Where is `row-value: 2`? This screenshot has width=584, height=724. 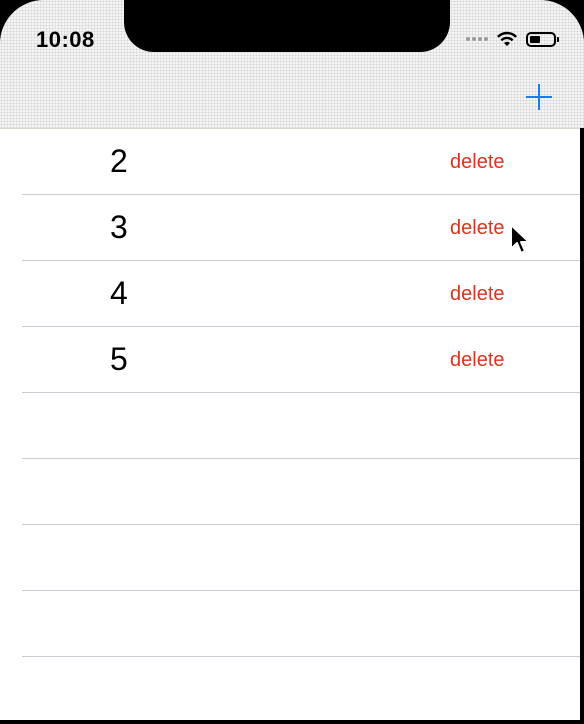 row-value: 2 is located at coordinates (119, 161).